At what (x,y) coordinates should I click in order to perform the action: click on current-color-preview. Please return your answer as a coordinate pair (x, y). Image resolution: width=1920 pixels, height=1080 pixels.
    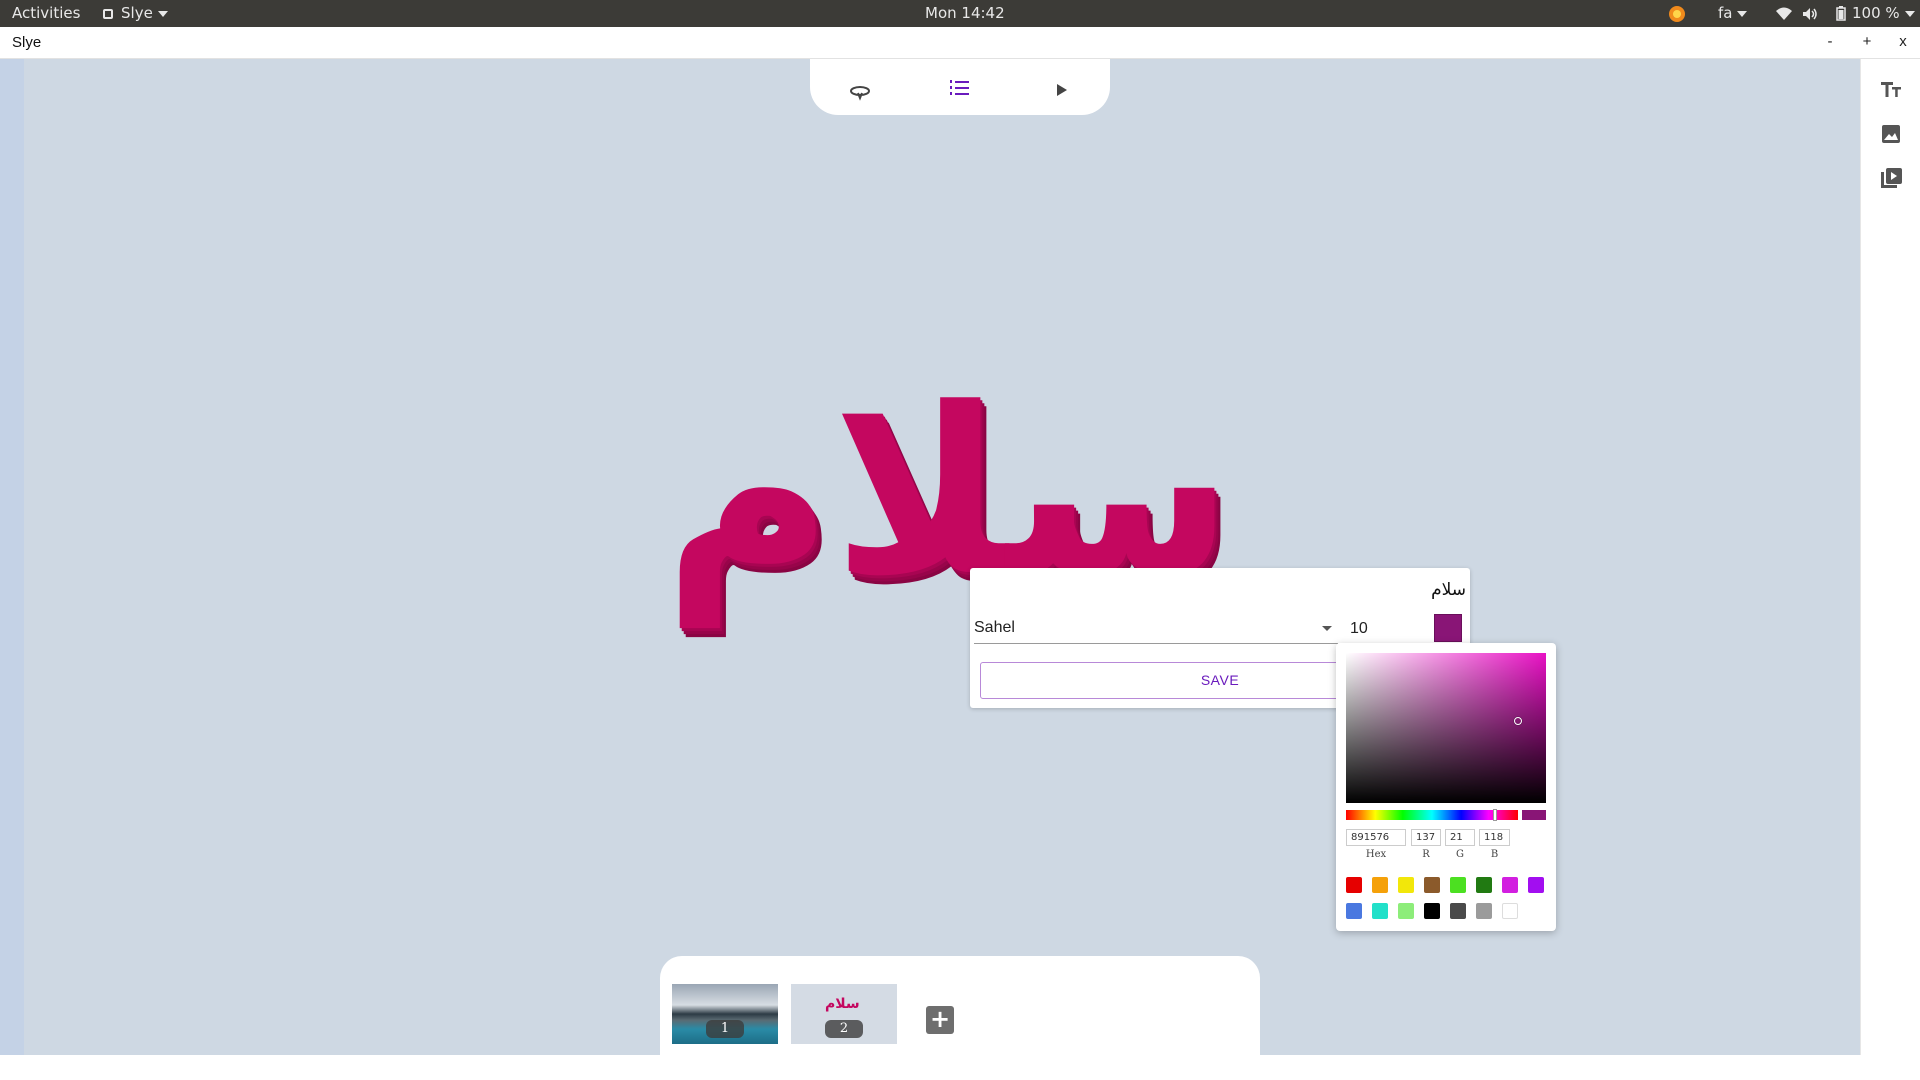
    Looking at the image, I should click on (1534, 815).